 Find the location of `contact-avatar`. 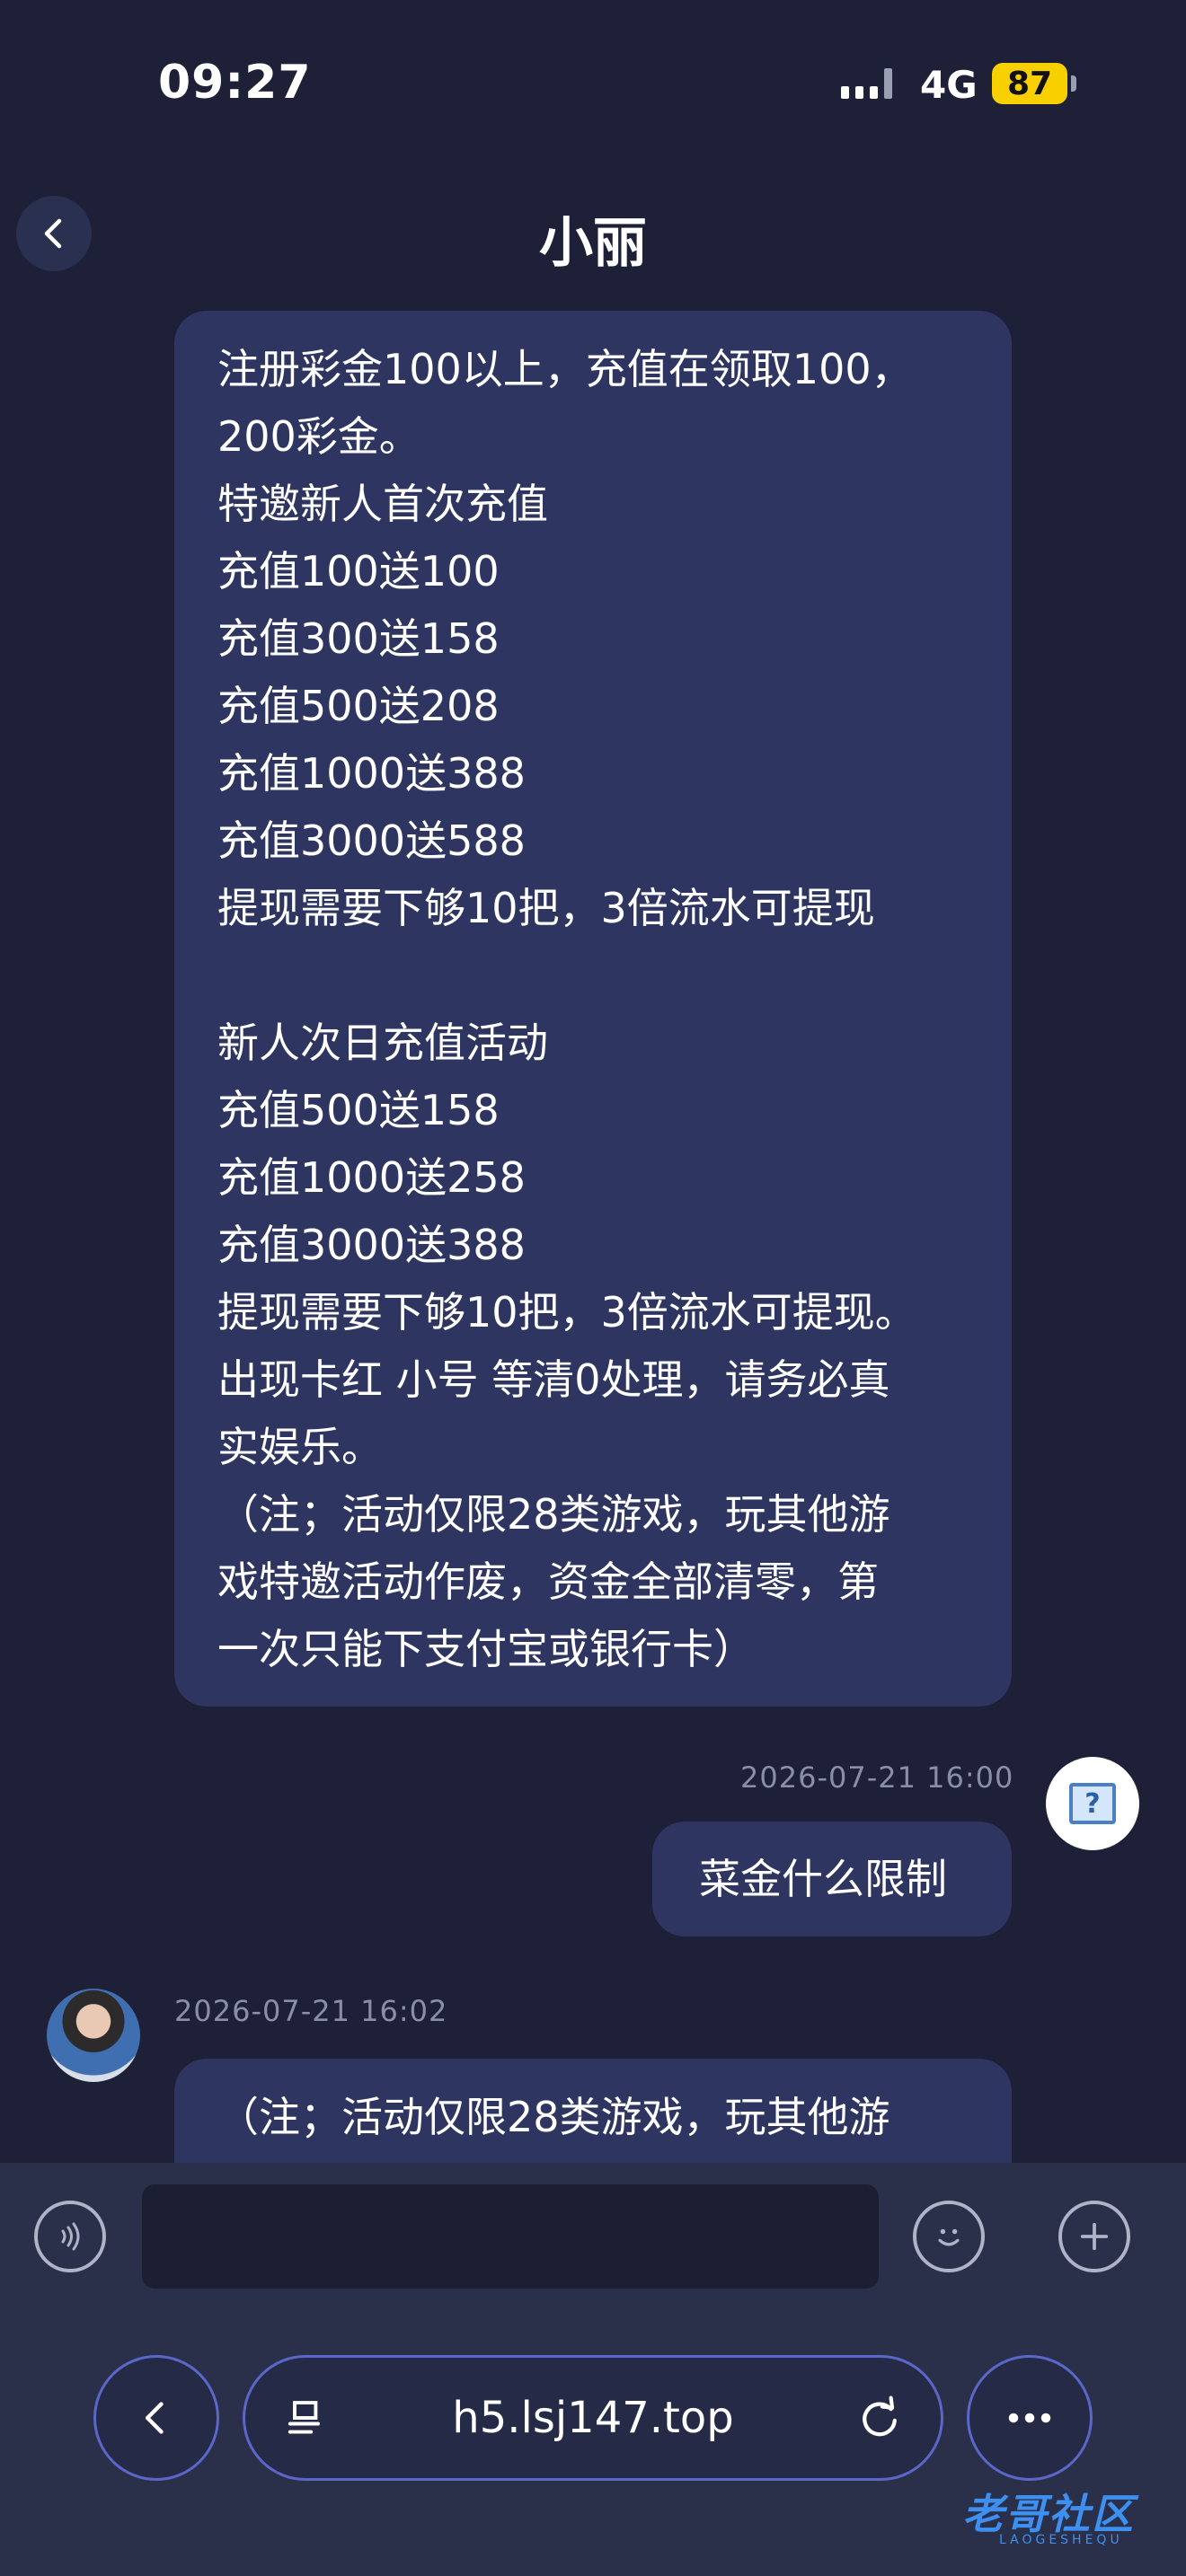

contact-avatar is located at coordinates (93, 2035).